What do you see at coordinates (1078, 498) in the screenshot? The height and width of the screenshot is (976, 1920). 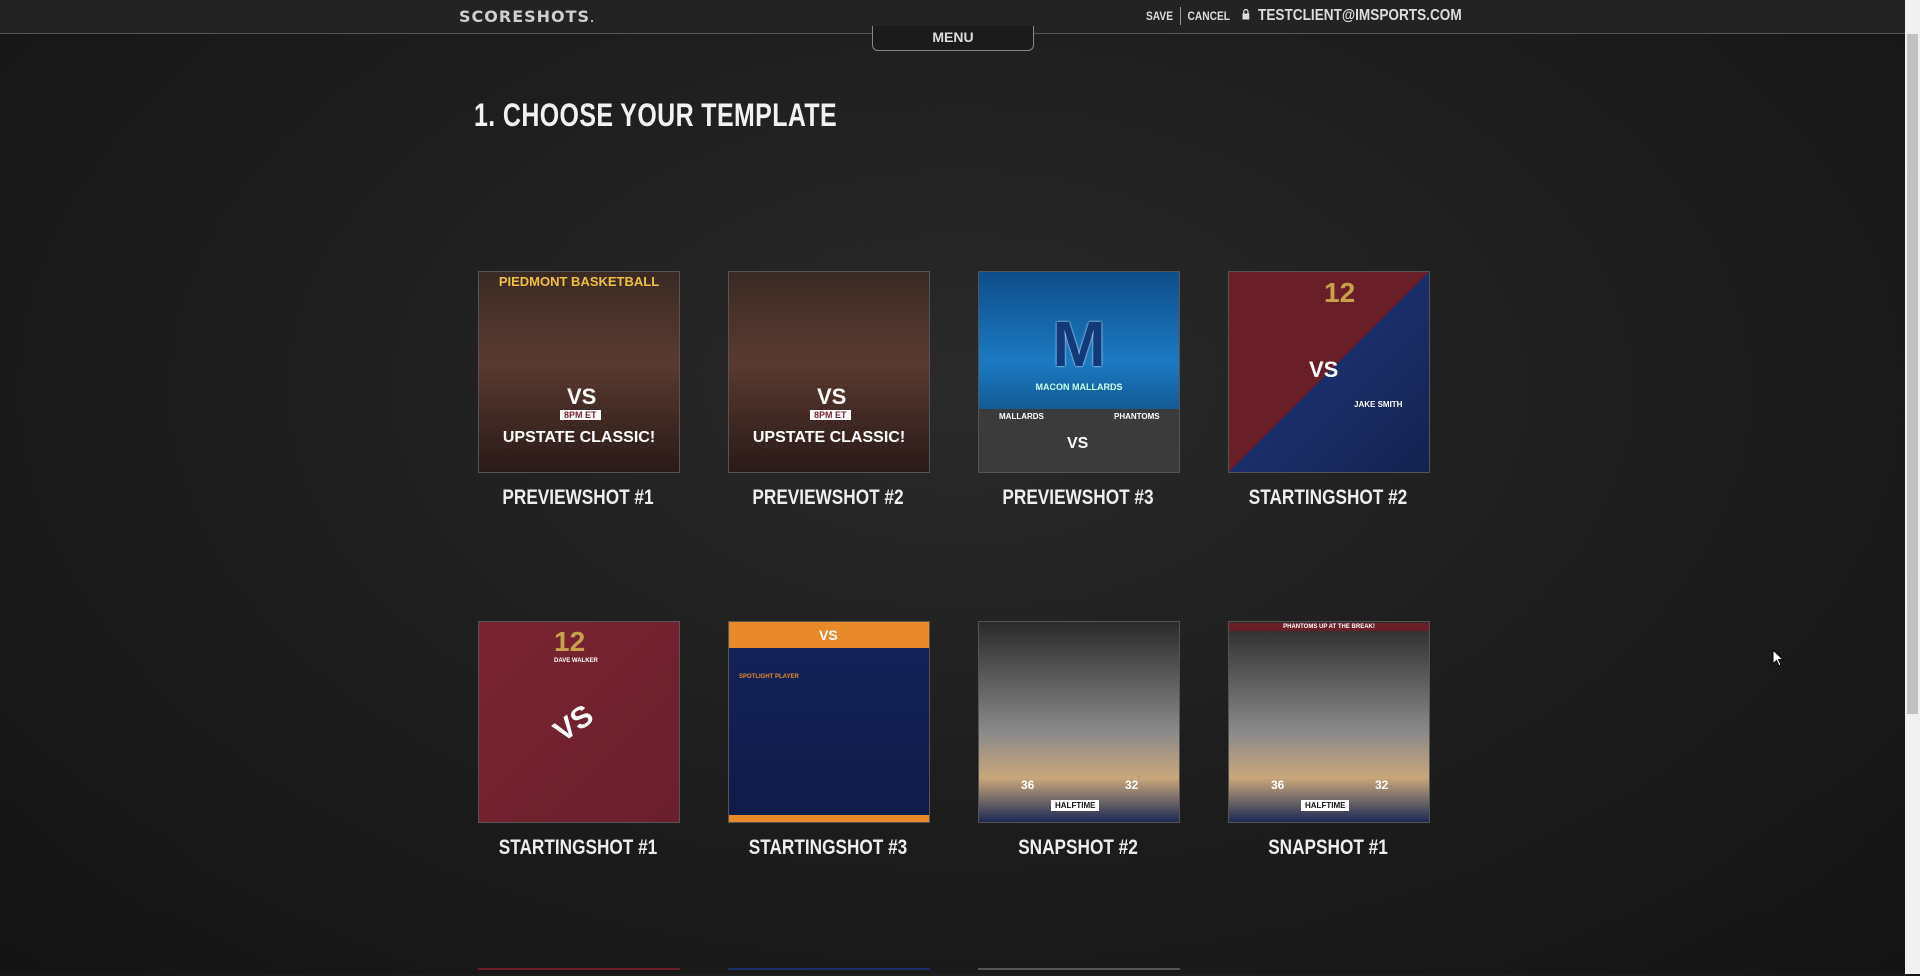 I see `template-label: PREVIEWSHOT #3` at bounding box center [1078, 498].